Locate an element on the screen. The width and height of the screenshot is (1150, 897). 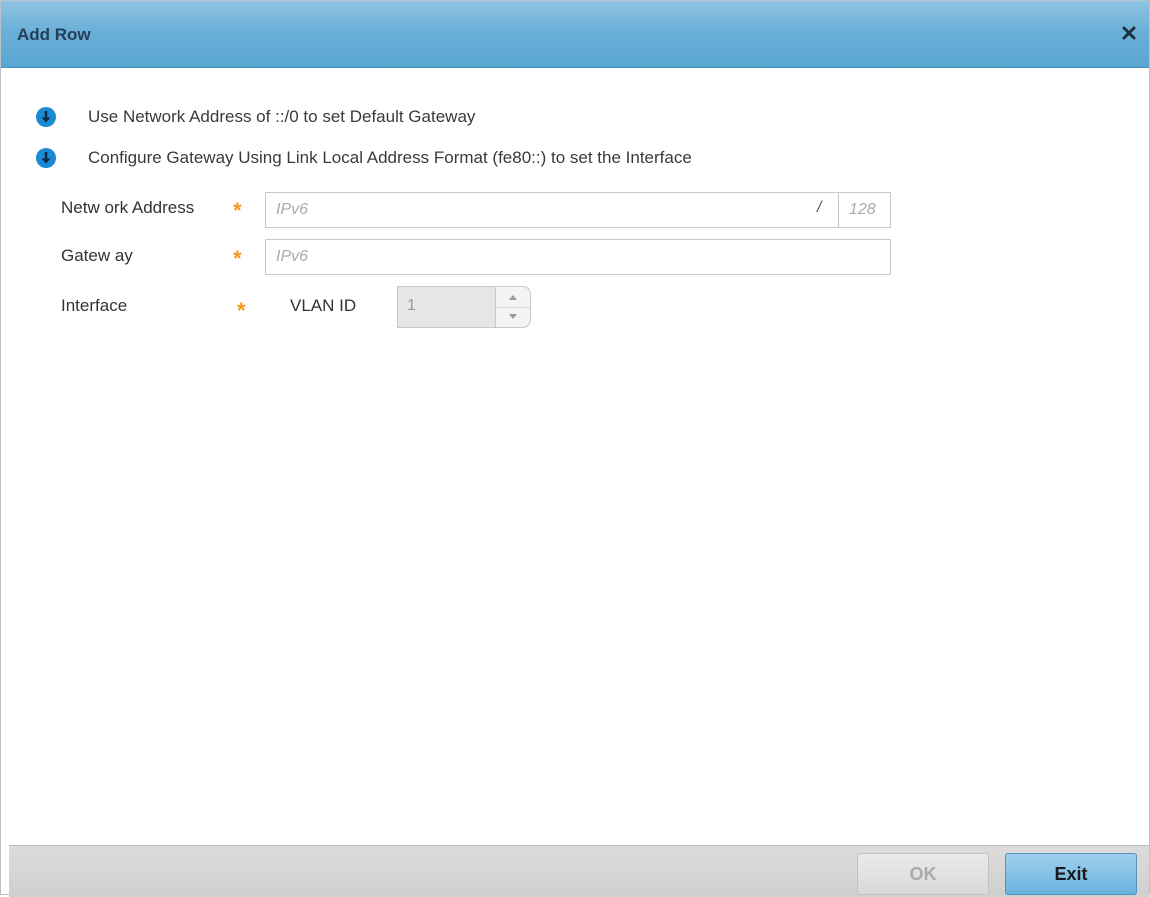
vlan-id-value: 1 is located at coordinates (411, 306).